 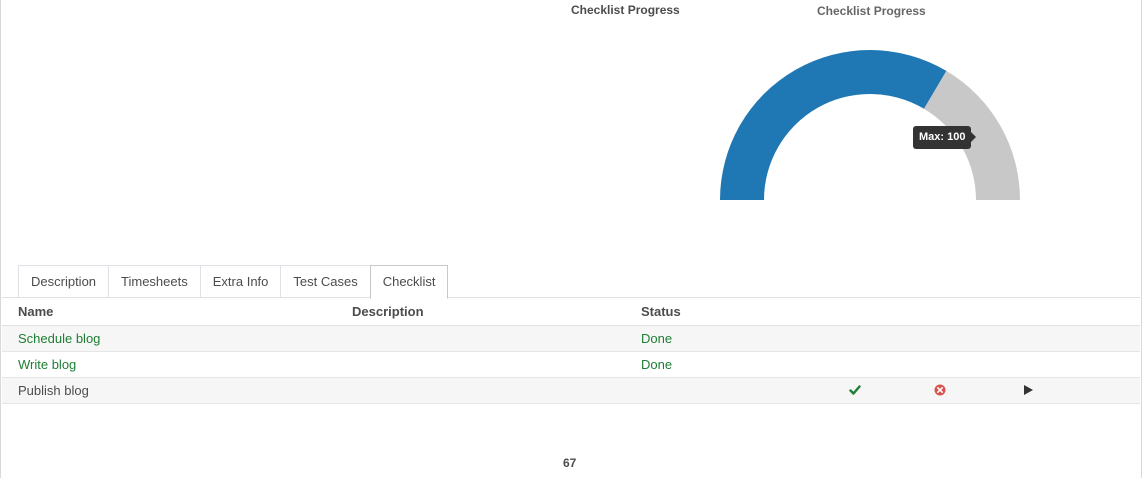 I want to click on table-row: Schedule blog Done, so click(x=571, y=338).